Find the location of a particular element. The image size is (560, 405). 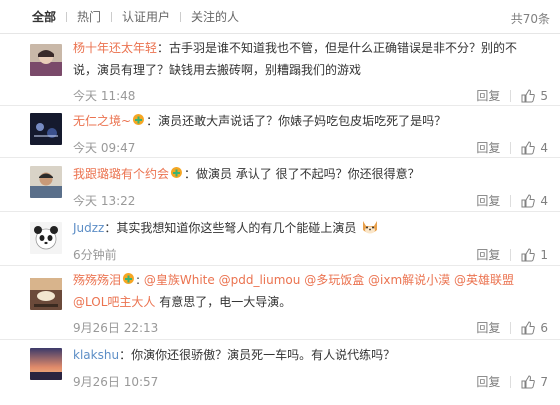

comment-time: 今天 09:47 is located at coordinates (104, 148).